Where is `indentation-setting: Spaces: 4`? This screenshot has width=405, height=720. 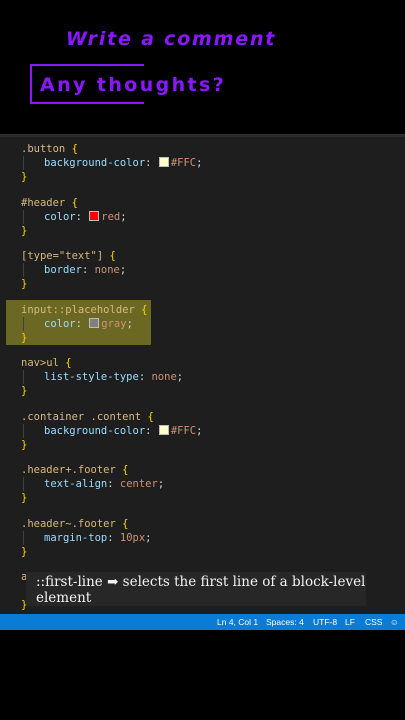 indentation-setting: Spaces: 4 is located at coordinates (285, 622).